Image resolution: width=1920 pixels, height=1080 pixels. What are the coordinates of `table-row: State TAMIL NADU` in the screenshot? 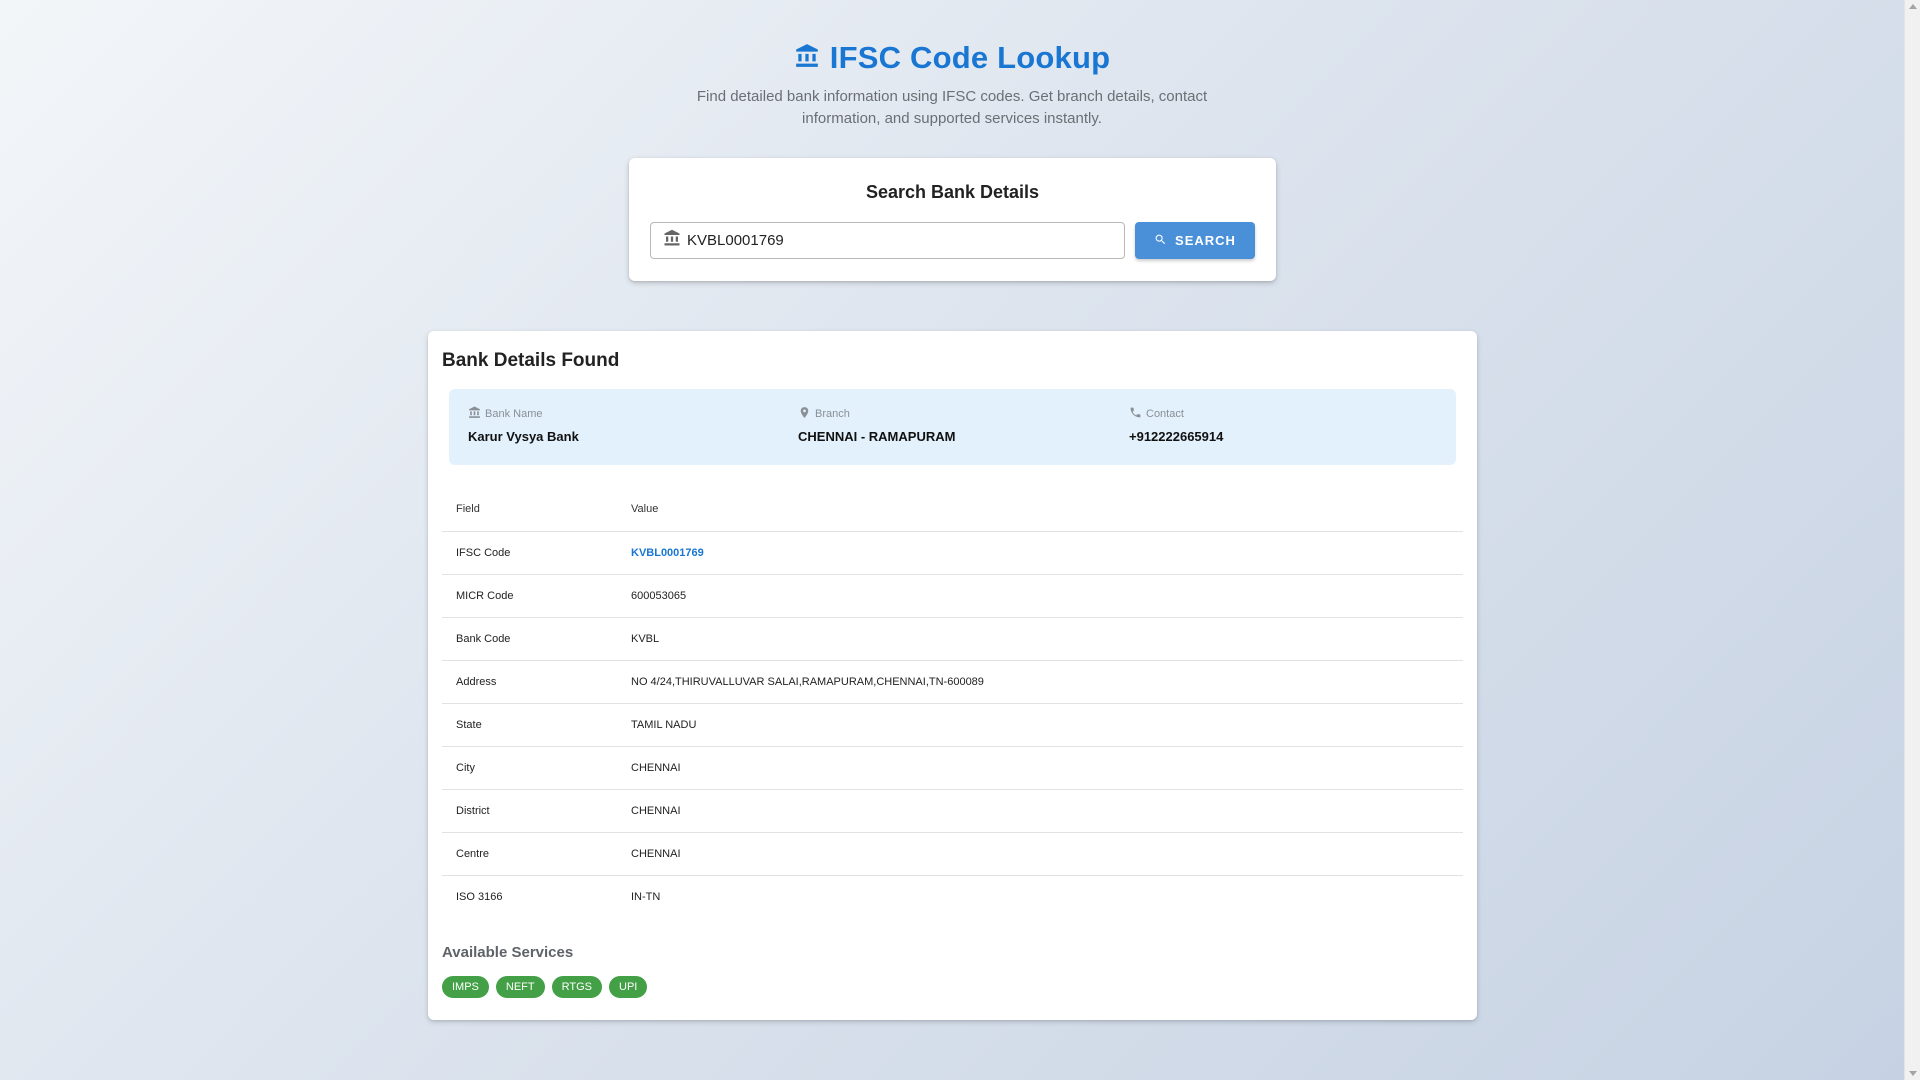 It's located at (952, 725).